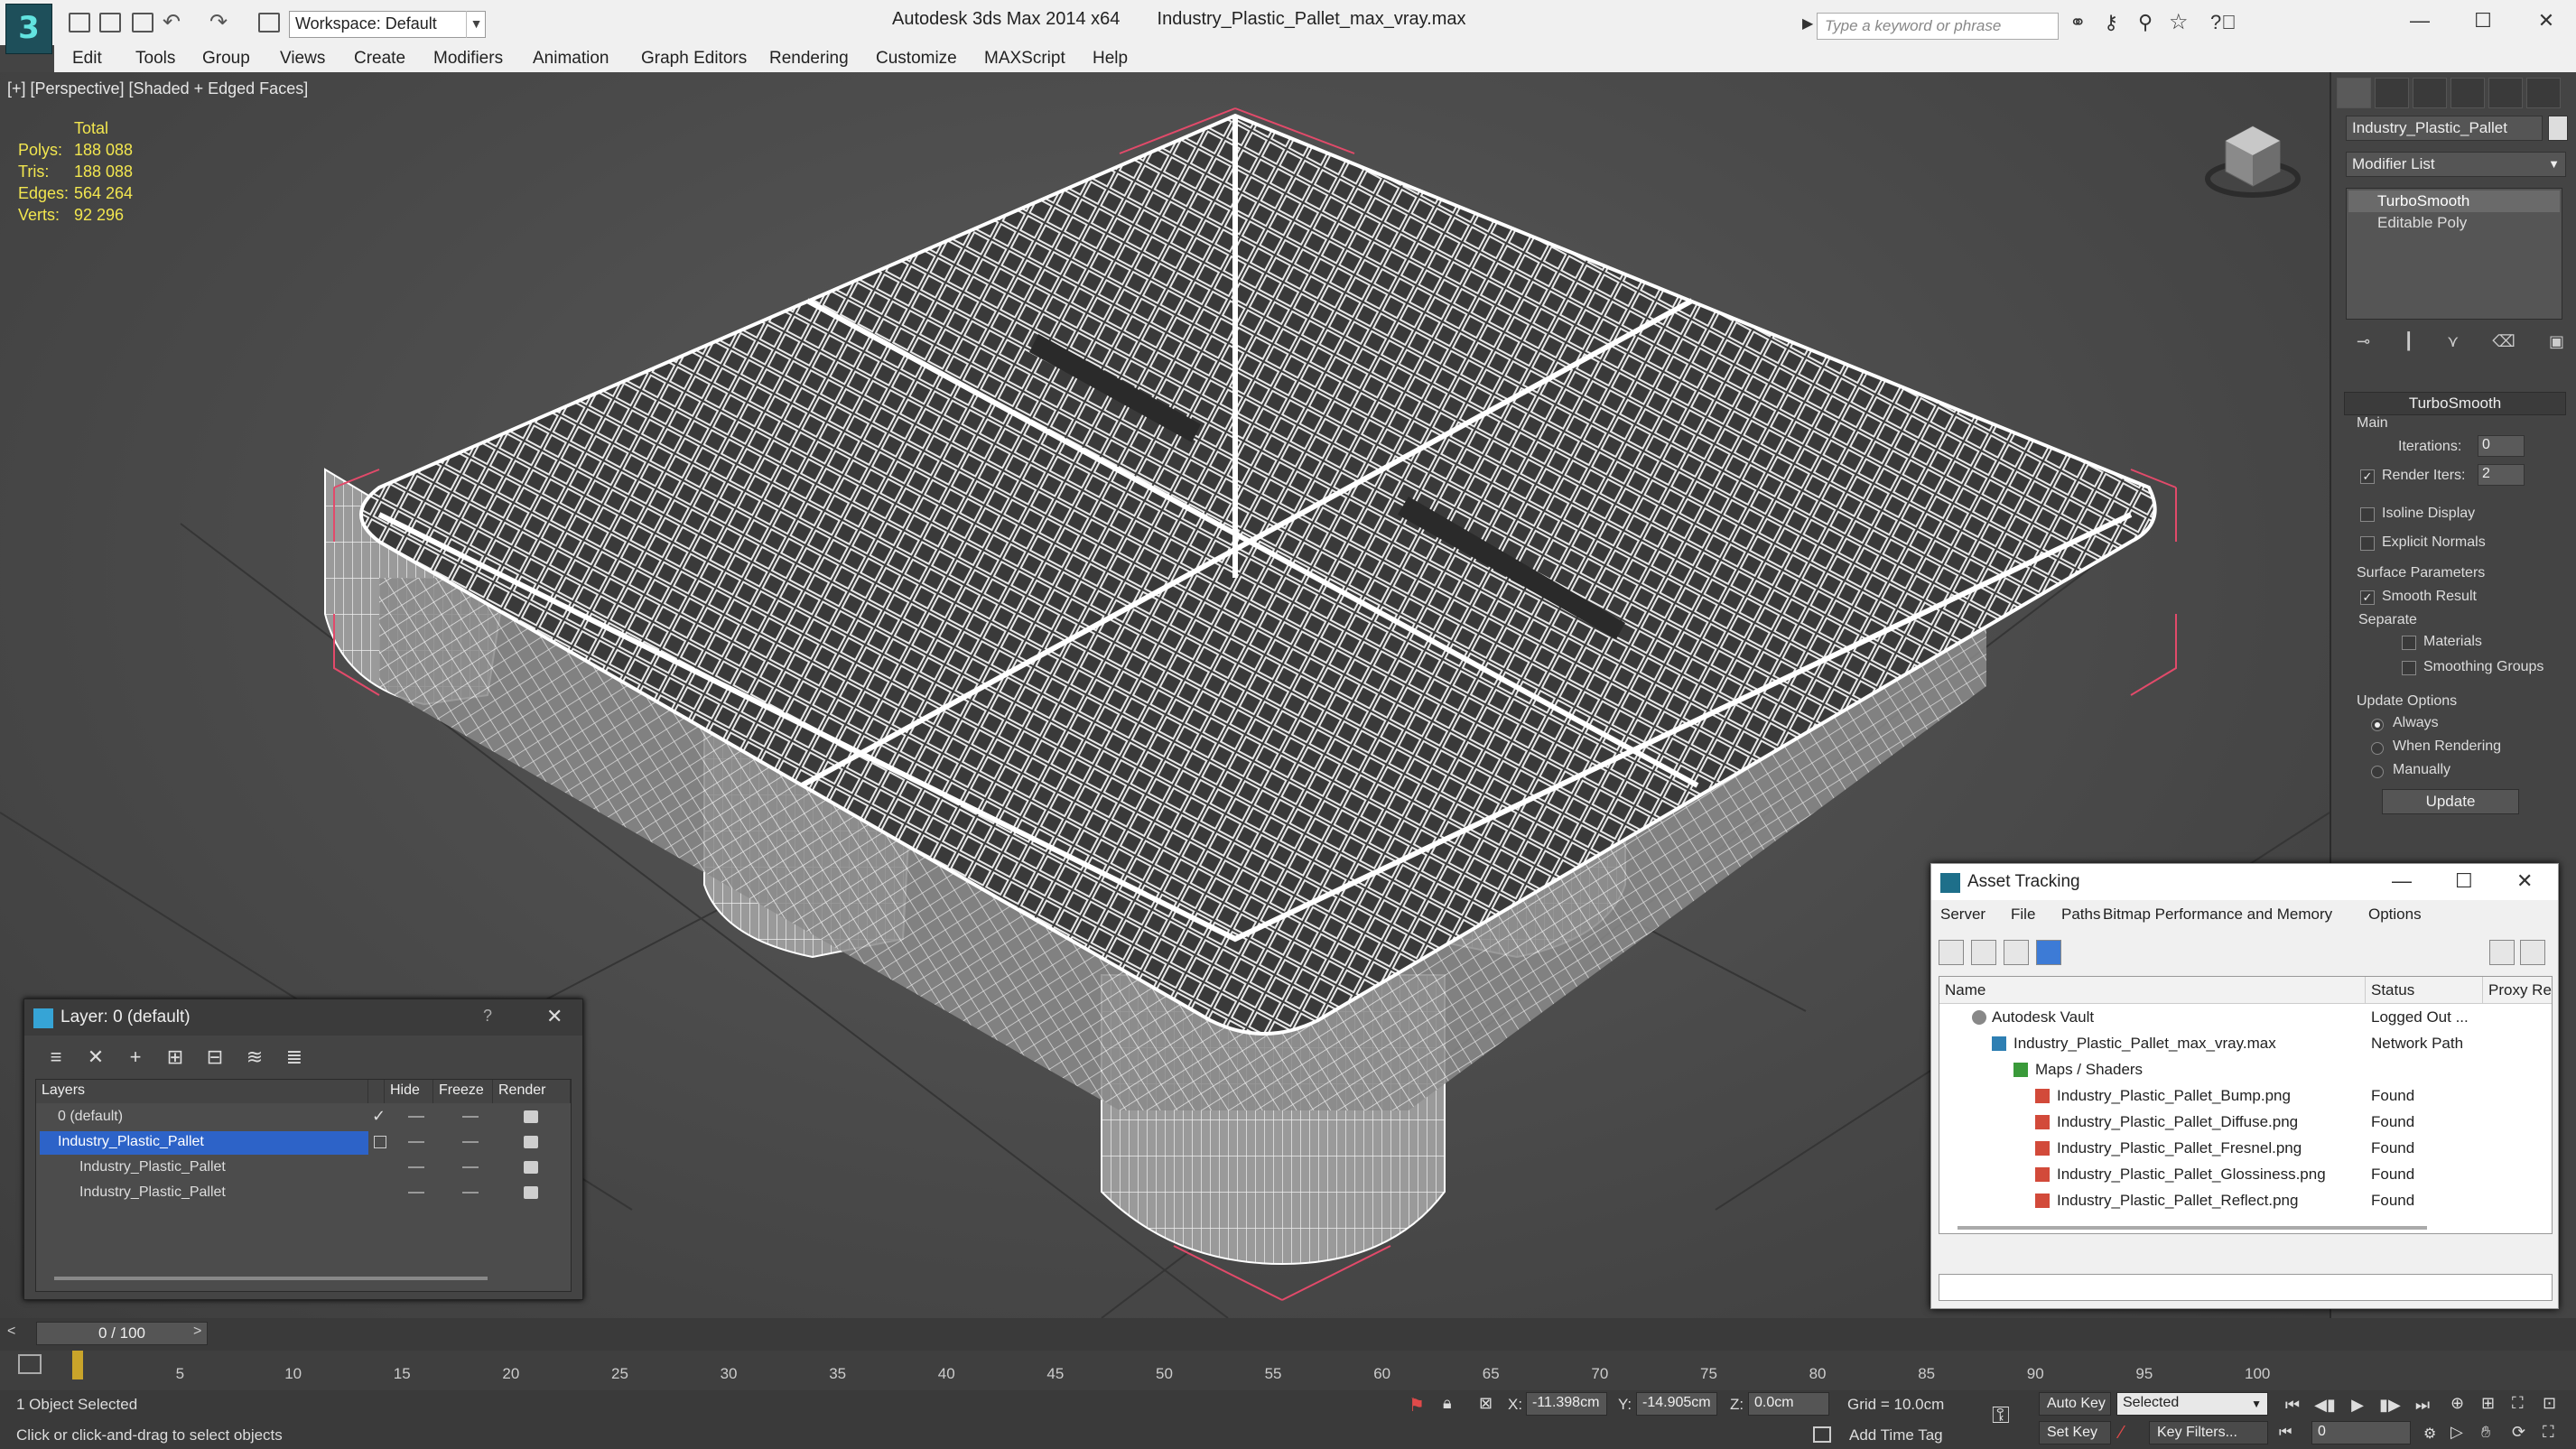  Describe the element at coordinates (2325, 1404) in the screenshot. I see `previous-key-icon: ◀▮` at that location.